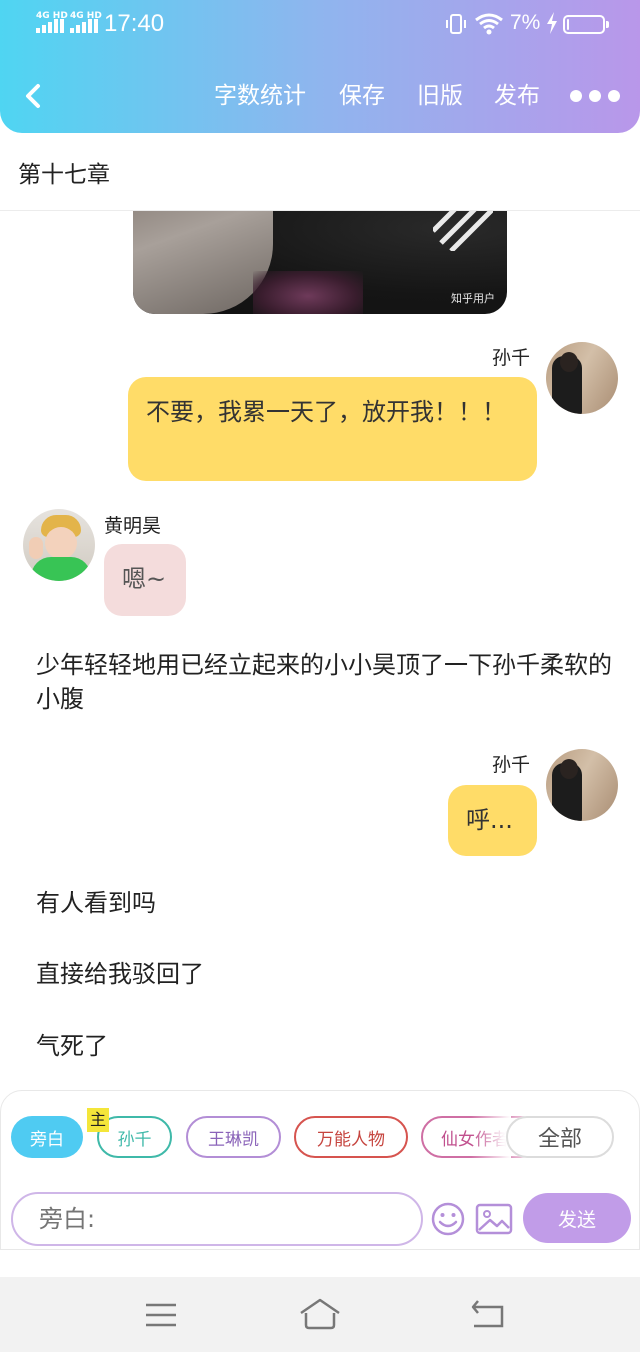  I want to click on role-chip-universal: 万能人物, so click(351, 1137).